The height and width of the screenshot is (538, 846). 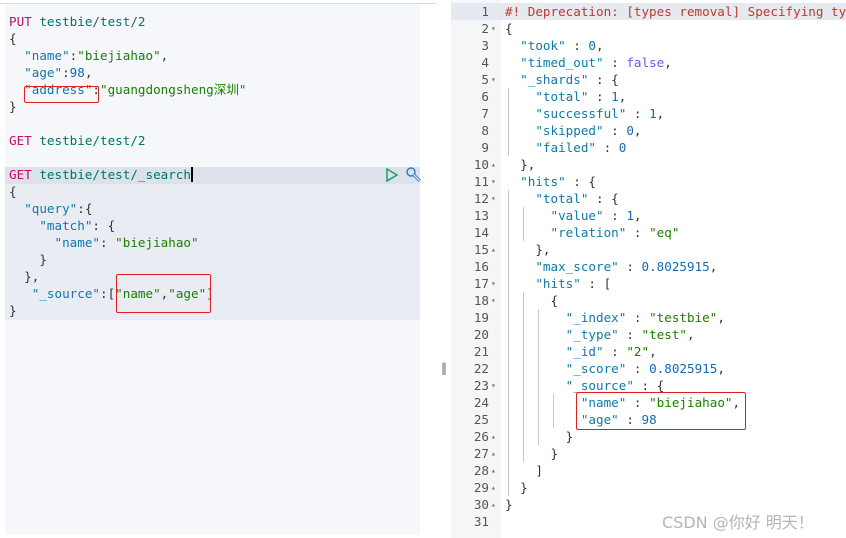 What do you see at coordinates (485, 11) in the screenshot?
I see `line-number: 1` at bounding box center [485, 11].